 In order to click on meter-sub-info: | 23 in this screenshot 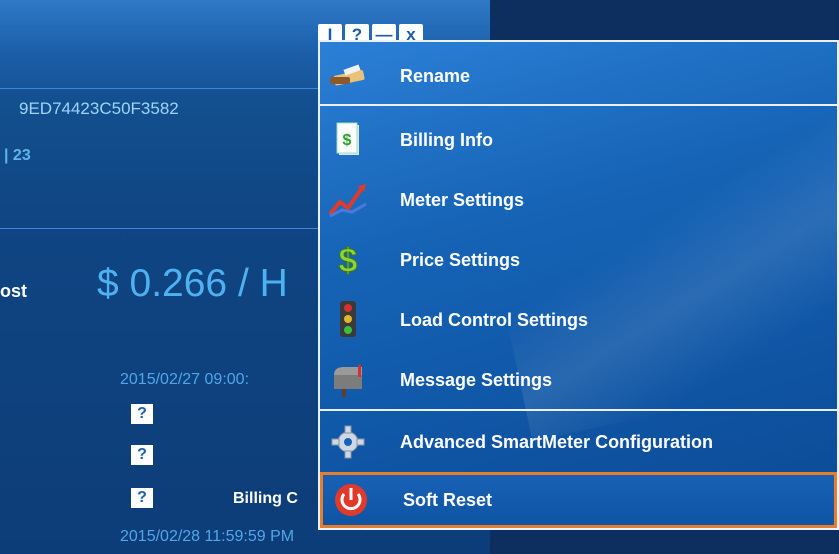, I will do `click(17, 155)`.